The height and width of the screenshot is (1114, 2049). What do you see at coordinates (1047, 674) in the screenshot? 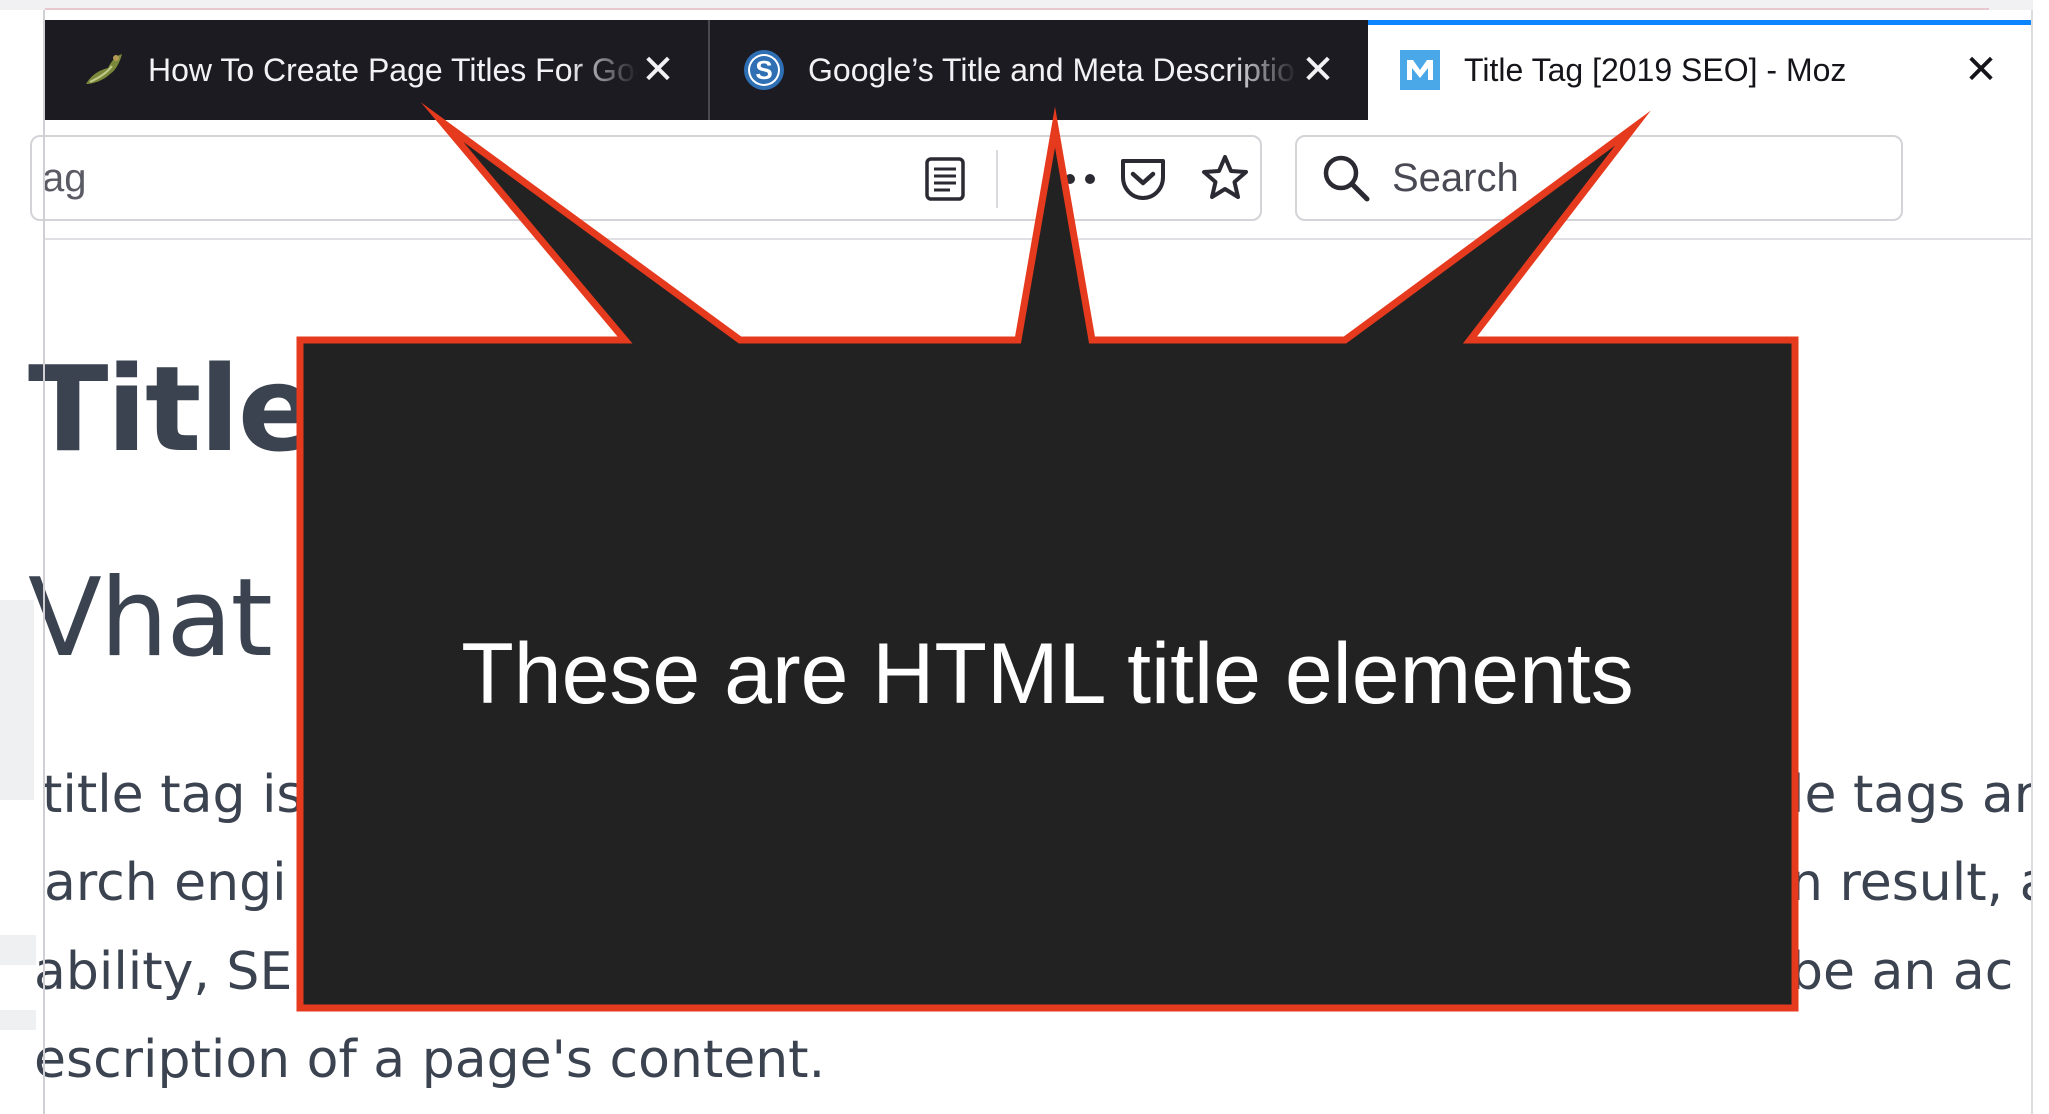
I see `callout-text: These are HTML title elements` at bounding box center [1047, 674].